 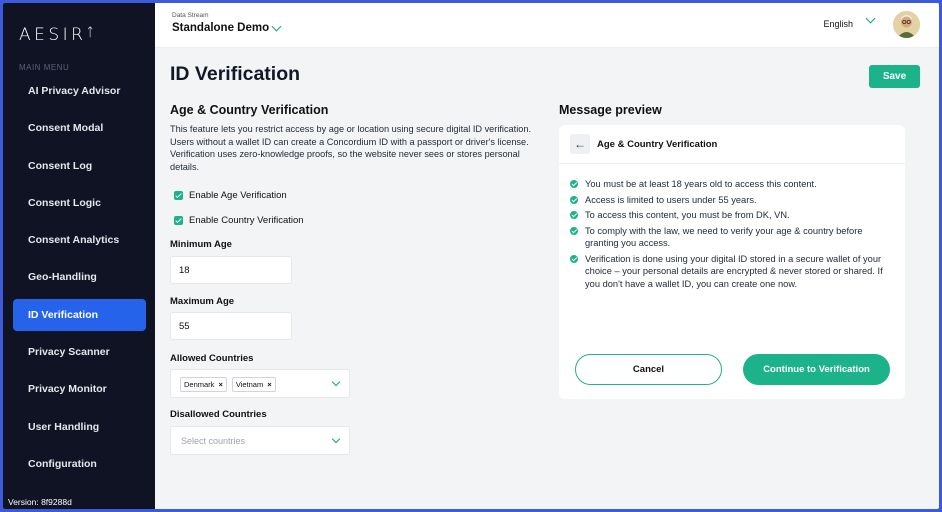 I want to click on enable-country-checkbox: Enable Country Verification, so click(x=239, y=220).